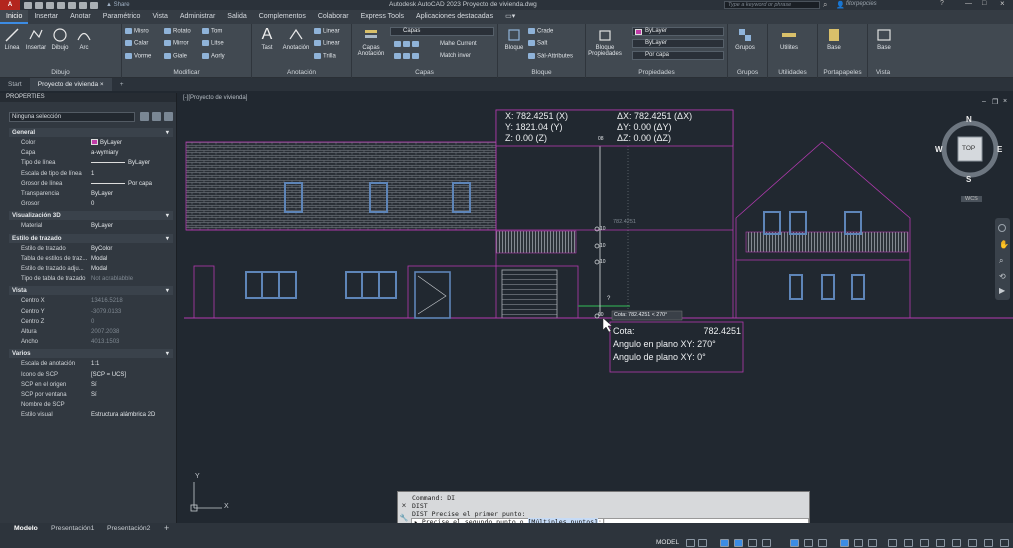 This screenshot has width=1013, height=548. I want to click on ucs-y-label: Y, so click(197, 476).